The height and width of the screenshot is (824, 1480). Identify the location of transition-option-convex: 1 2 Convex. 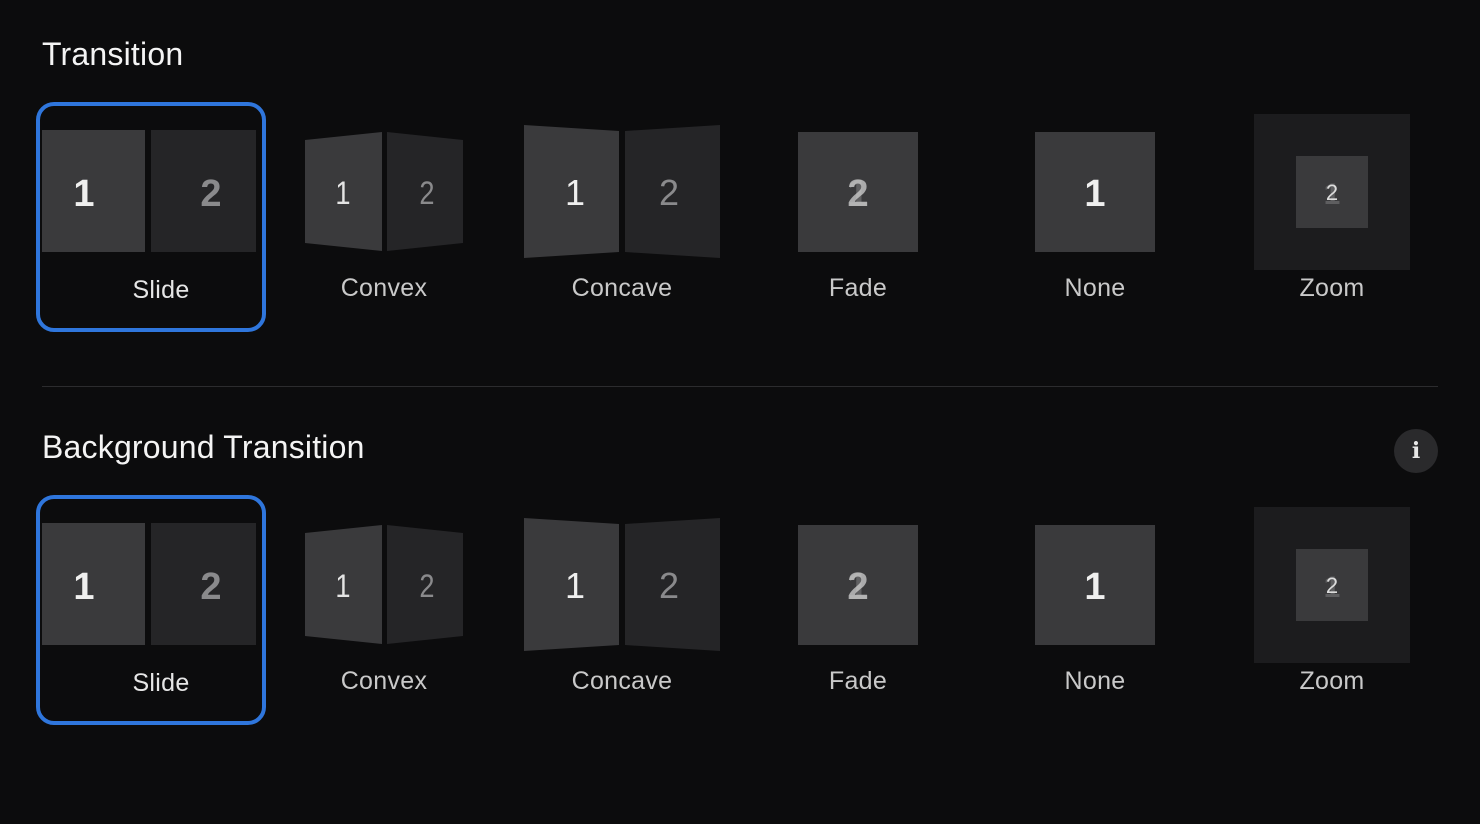
(424, 228).